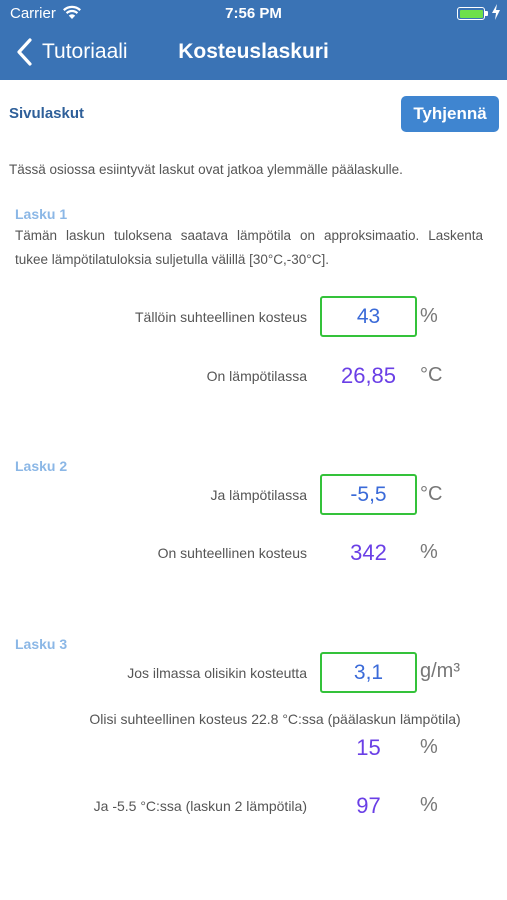 This screenshot has height=900, width=507. What do you see at coordinates (368, 747) in the screenshot?
I see `lasku3-rh-main-value: 15` at bounding box center [368, 747].